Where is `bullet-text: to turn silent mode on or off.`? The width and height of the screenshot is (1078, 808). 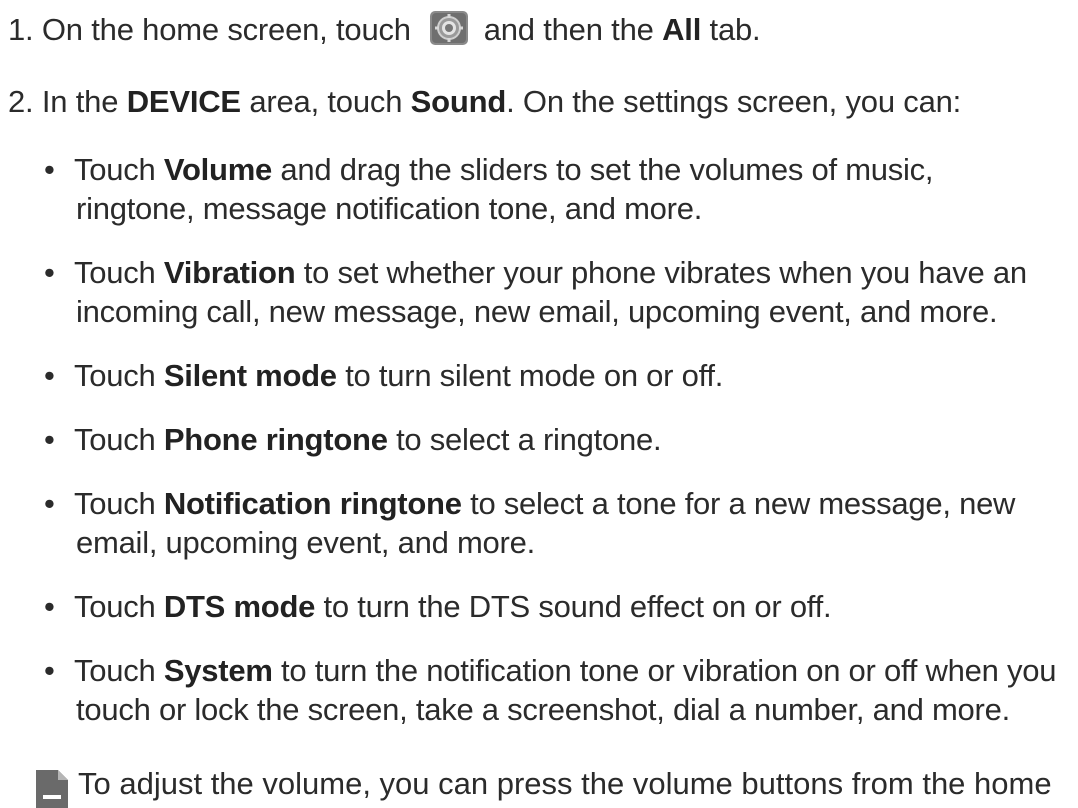
bullet-text: to turn silent mode on or off. is located at coordinates (534, 375).